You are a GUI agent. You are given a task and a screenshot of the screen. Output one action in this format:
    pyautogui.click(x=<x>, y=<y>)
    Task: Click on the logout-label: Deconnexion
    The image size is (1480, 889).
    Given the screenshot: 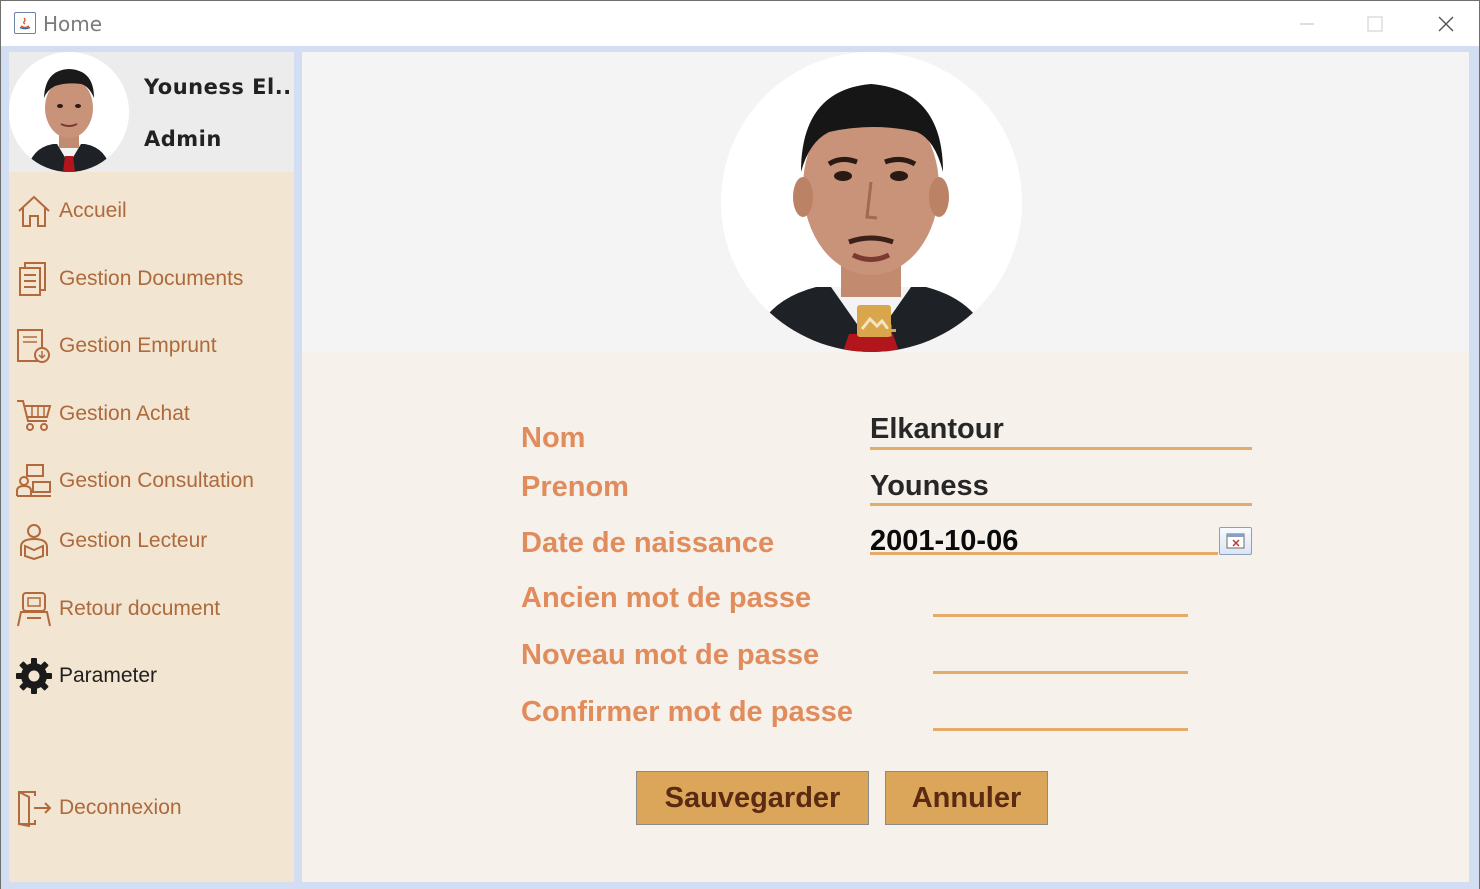 What is the action you would take?
    pyautogui.click(x=120, y=807)
    